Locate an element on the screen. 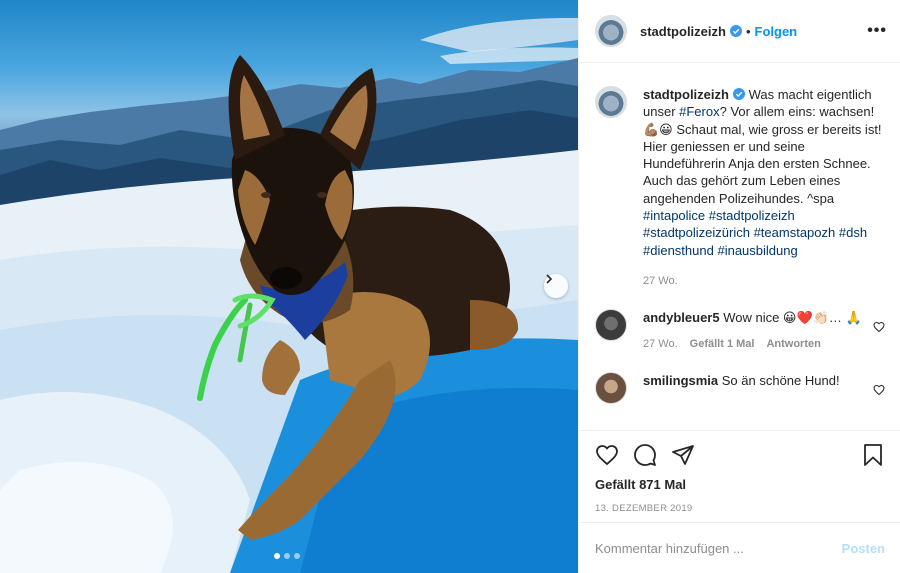  post-actions: Gefällt 871 Mal 13. DEZEMBER 2019 is located at coordinates (739, 475).